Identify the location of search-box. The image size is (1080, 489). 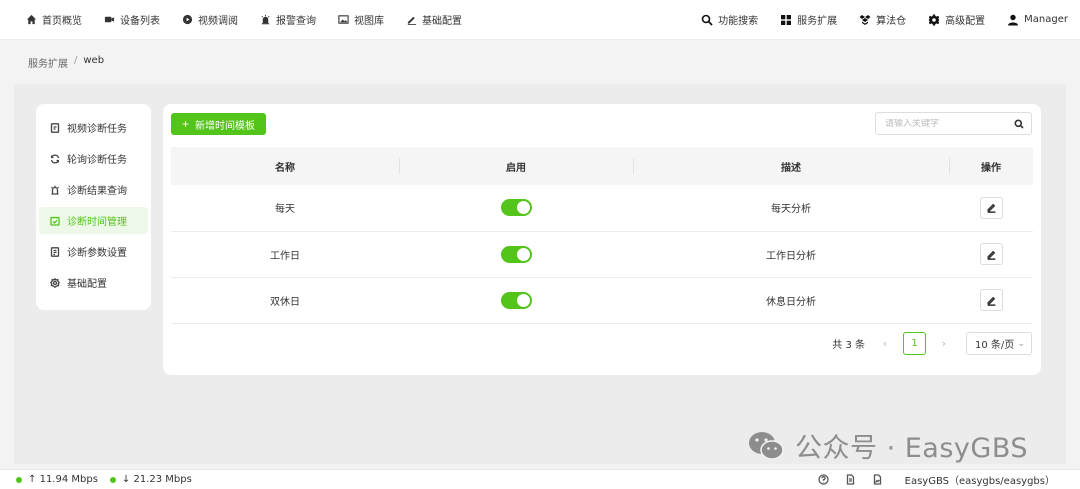
(953, 123).